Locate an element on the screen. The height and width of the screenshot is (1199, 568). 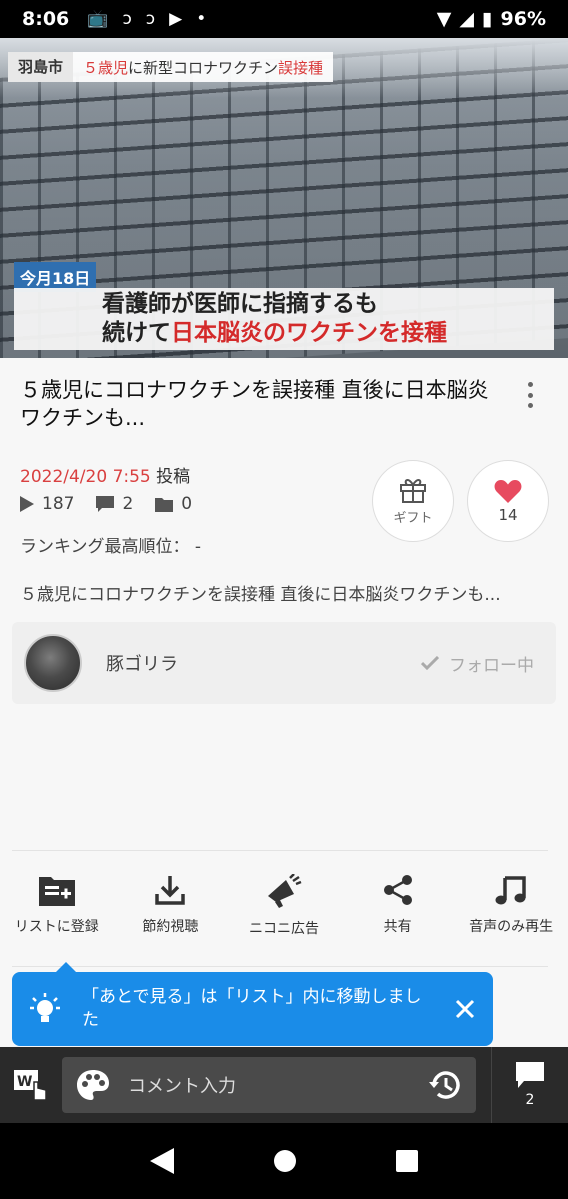
status-bar: 8:06 📺 ↄ ↄ ▶ • ▼ ◢ ▮ 96% is located at coordinates (284, 19).